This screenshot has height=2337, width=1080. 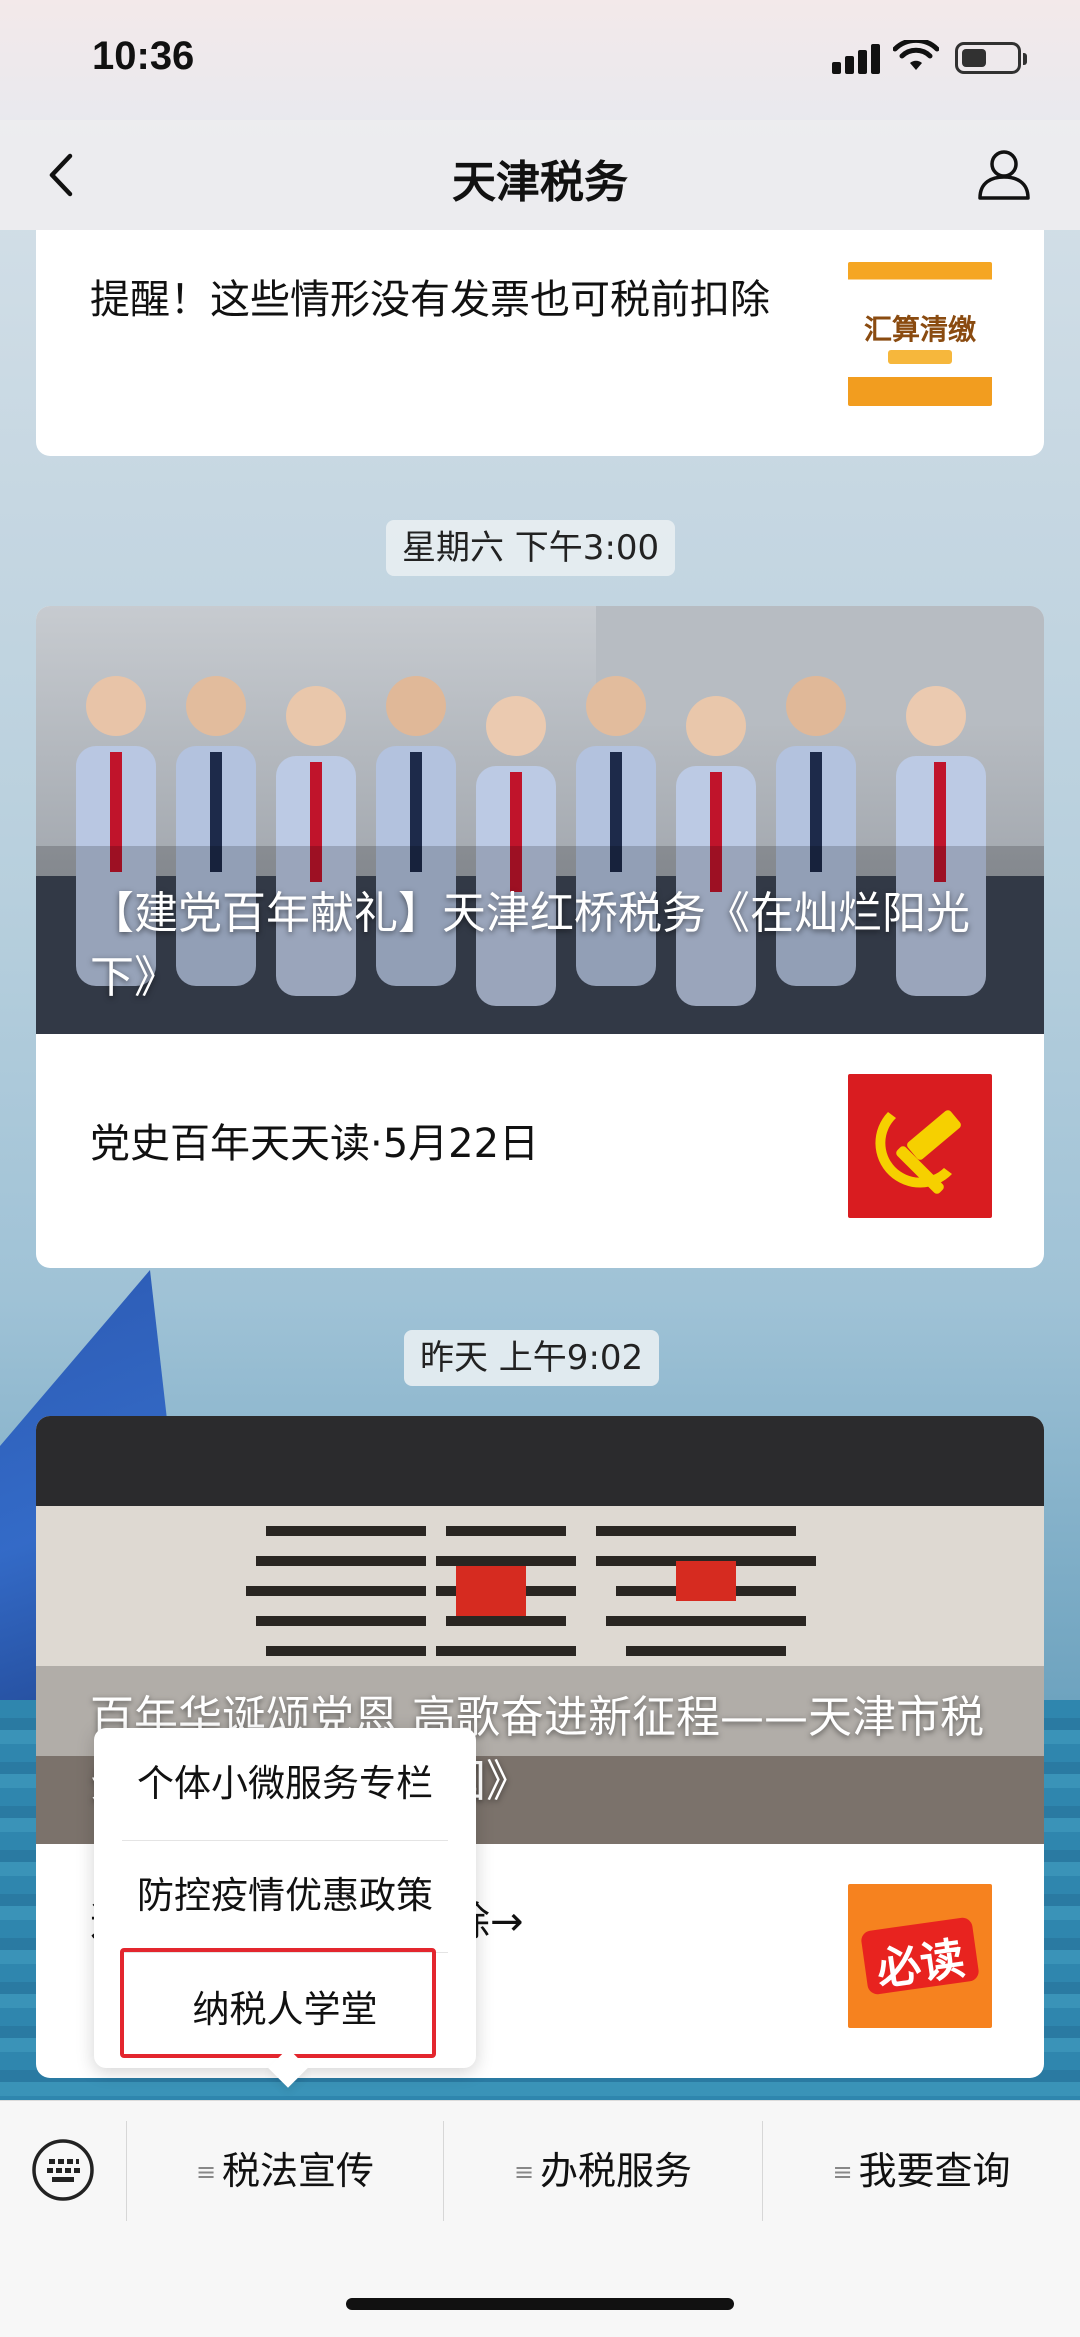 I want to click on nav-bar: 天津税务, so click(x=540, y=175).